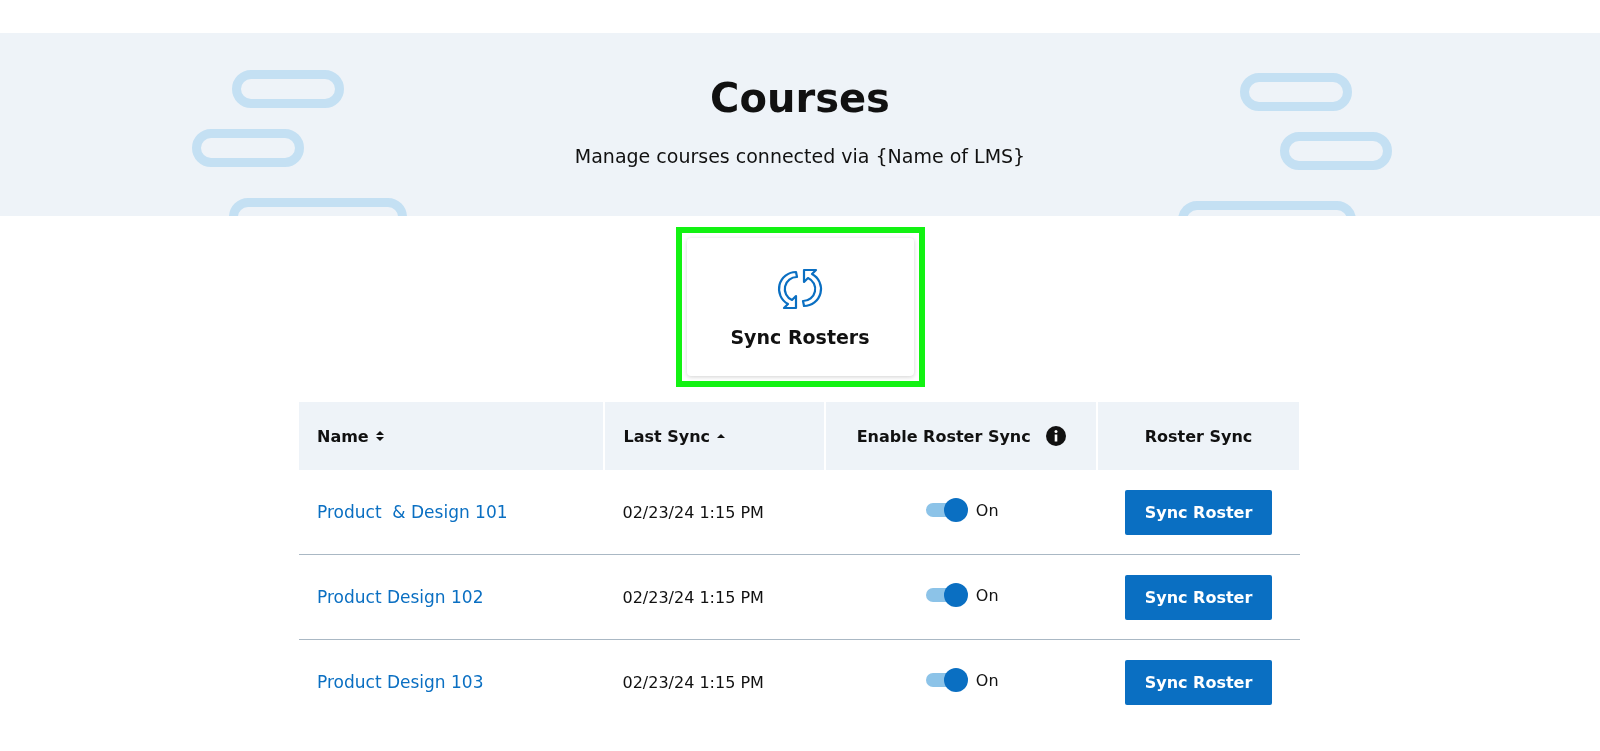 The image size is (1600, 751). Describe the element at coordinates (379, 436) in the screenshot. I see `sort-icon` at that location.